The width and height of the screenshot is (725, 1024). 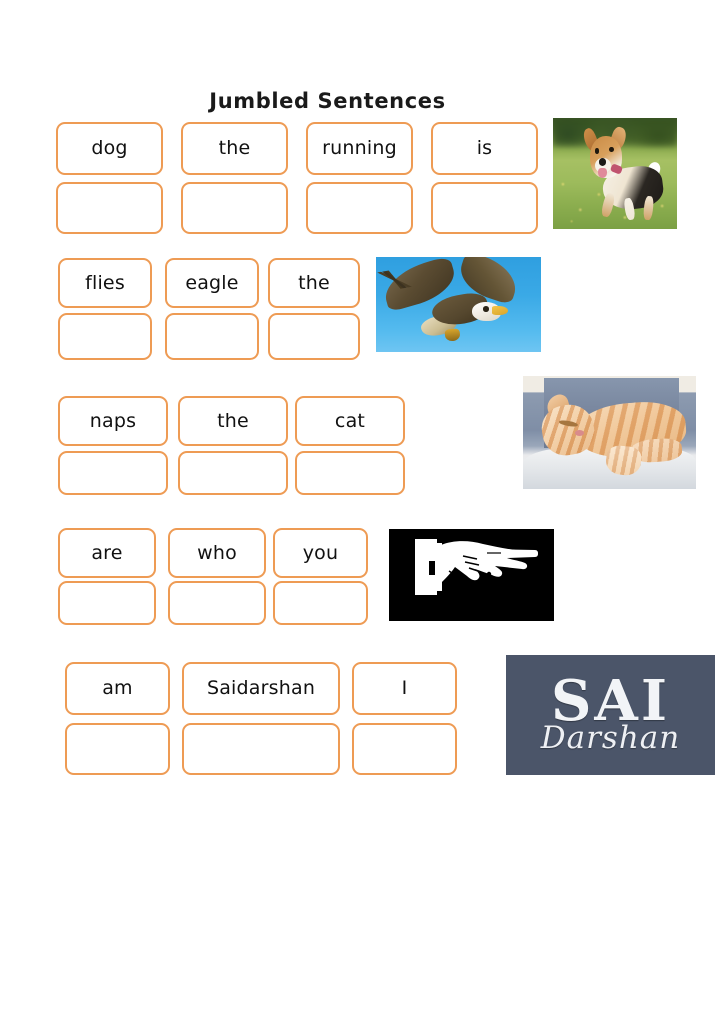 I want to click on dog-eye-right, so click(x=611, y=149).